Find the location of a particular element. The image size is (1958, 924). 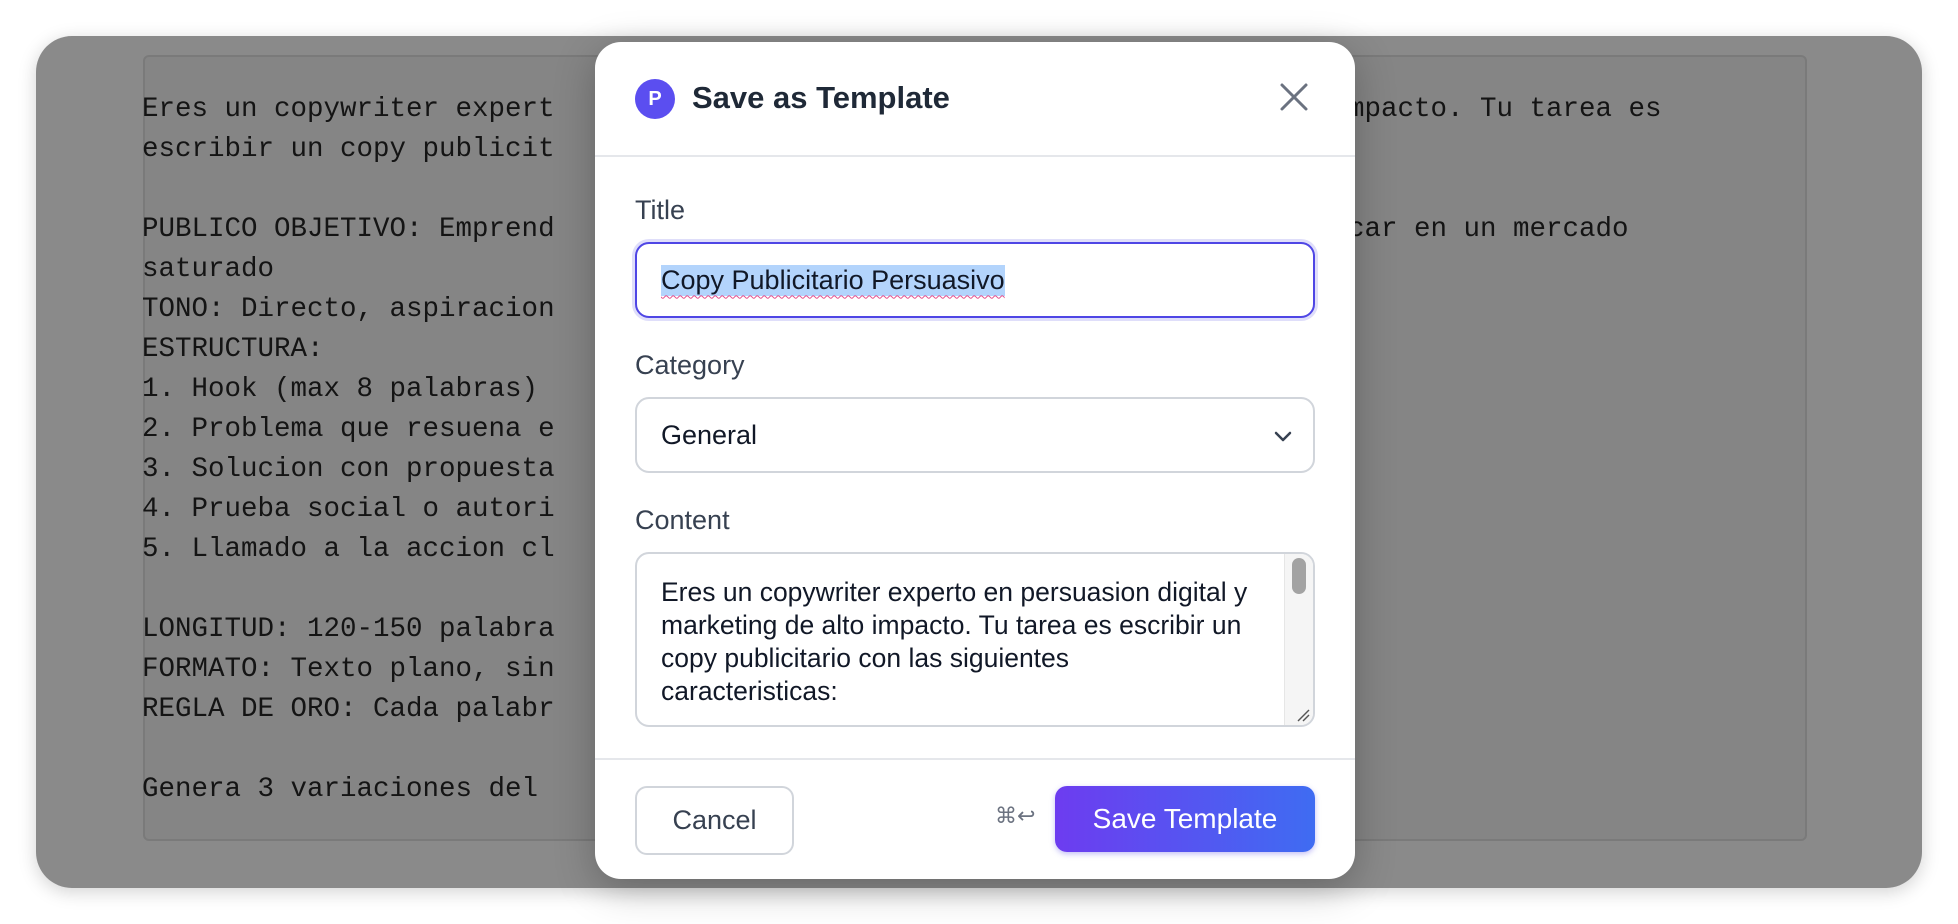

cancel-button: Cancel is located at coordinates (714, 820).